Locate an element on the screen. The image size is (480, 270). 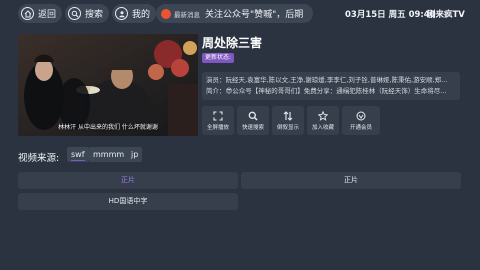
fullscreen-label: 全屏播放 is located at coordinates (217, 127).